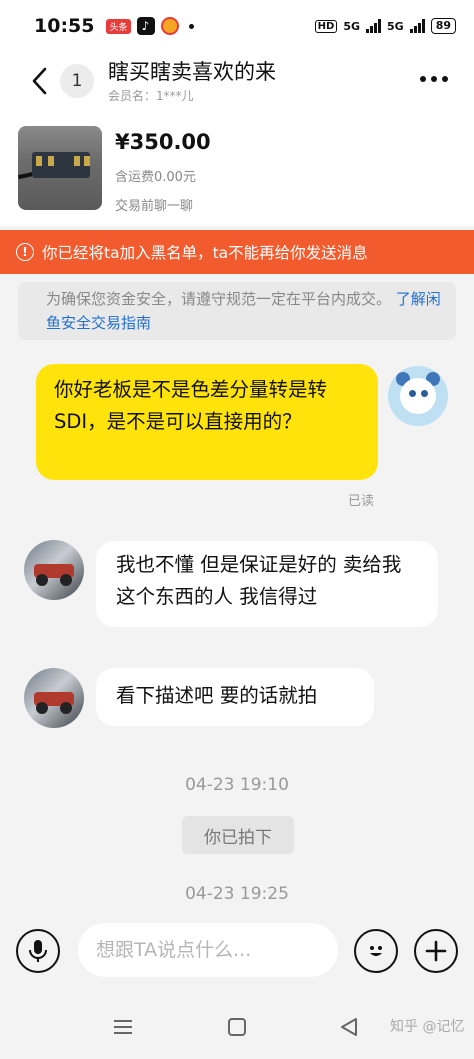 The height and width of the screenshot is (1059, 474). Describe the element at coordinates (237, 26) in the screenshot. I see `status-bar: 10:55 头条 ♪ HD 5G 5G 89` at that location.